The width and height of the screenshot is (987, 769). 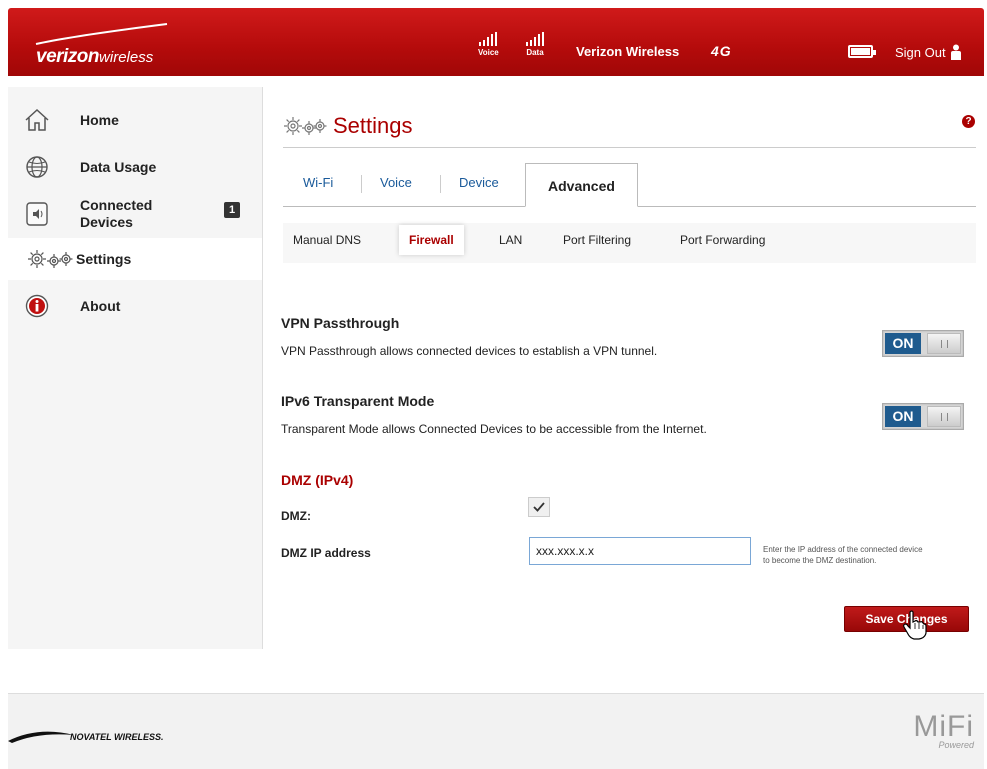 I want to click on sidebar-item-home: Home, so click(x=135, y=120).